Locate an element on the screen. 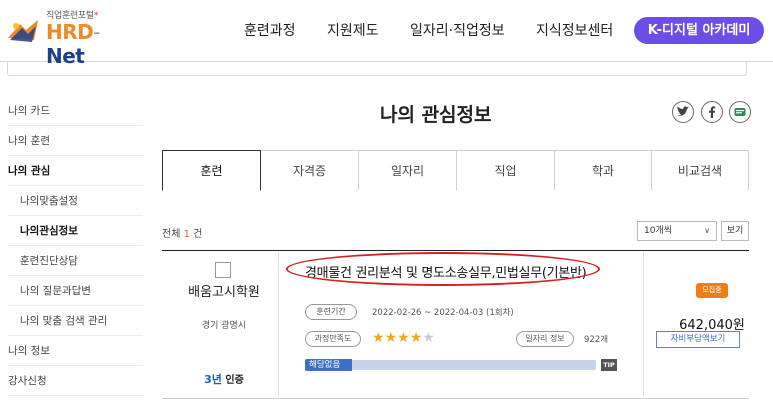 The image size is (773, 402). training-period-label: 훈련기간 is located at coordinates (331, 312).